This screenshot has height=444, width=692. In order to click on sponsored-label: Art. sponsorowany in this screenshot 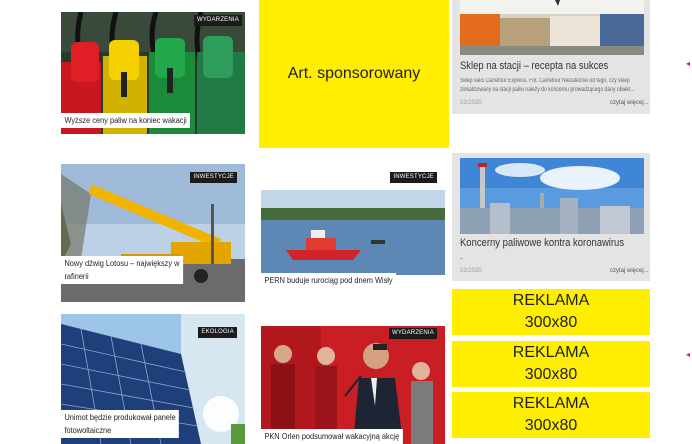, I will do `click(354, 73)`.